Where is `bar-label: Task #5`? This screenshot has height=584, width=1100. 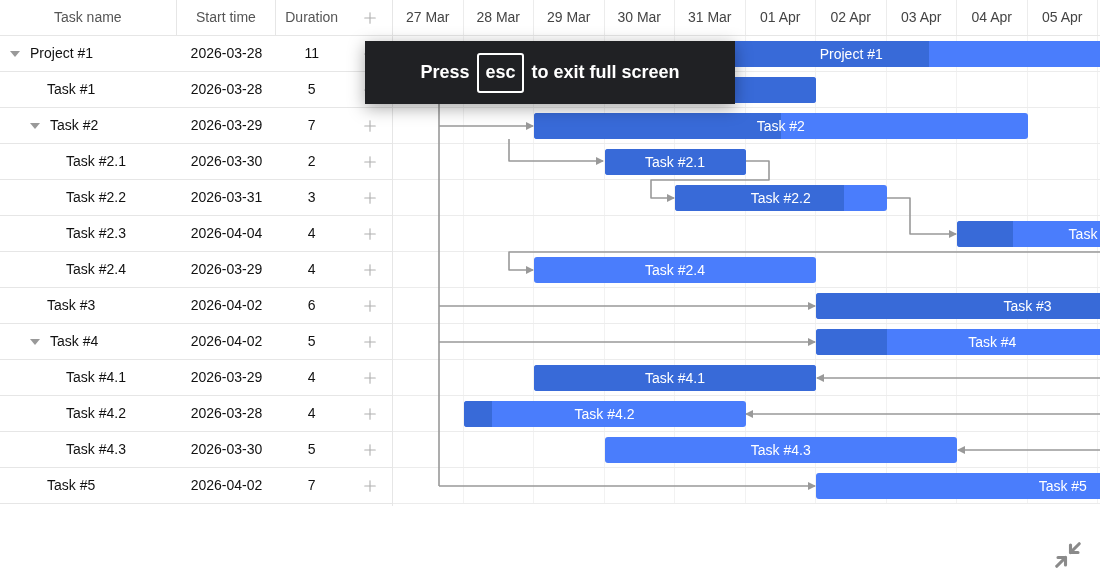
bar-label: Task #5 is located at coordinates (1062, 486).